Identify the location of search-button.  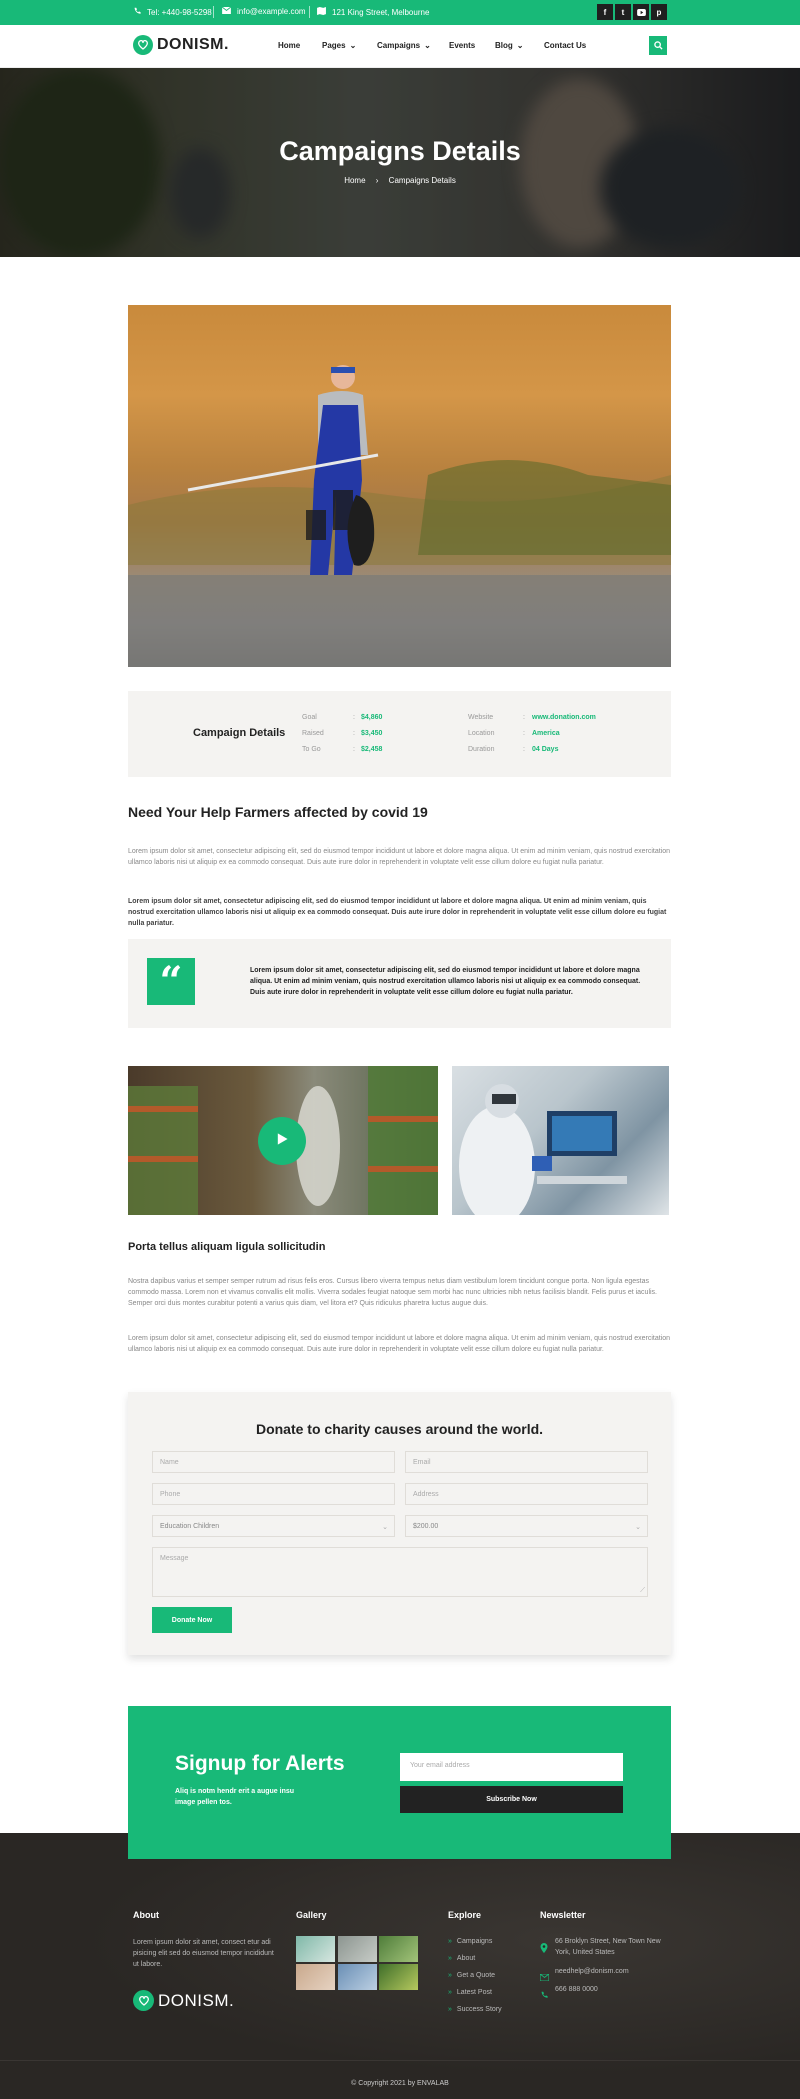
(658, 45).